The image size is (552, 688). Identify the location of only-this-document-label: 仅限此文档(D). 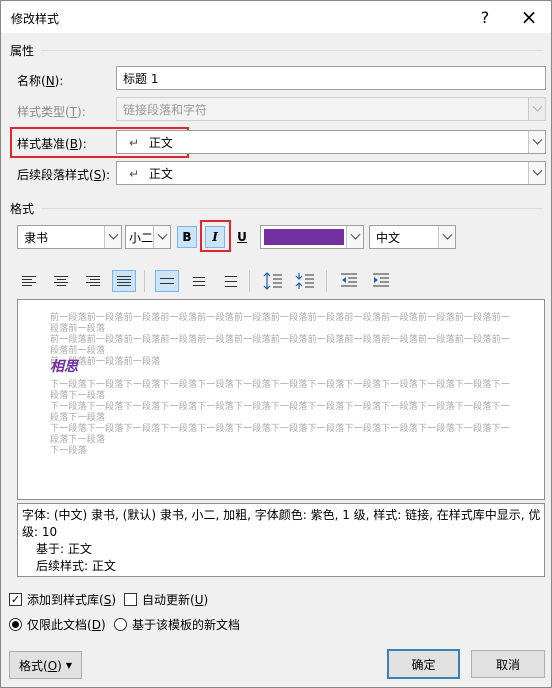
(66, 625).